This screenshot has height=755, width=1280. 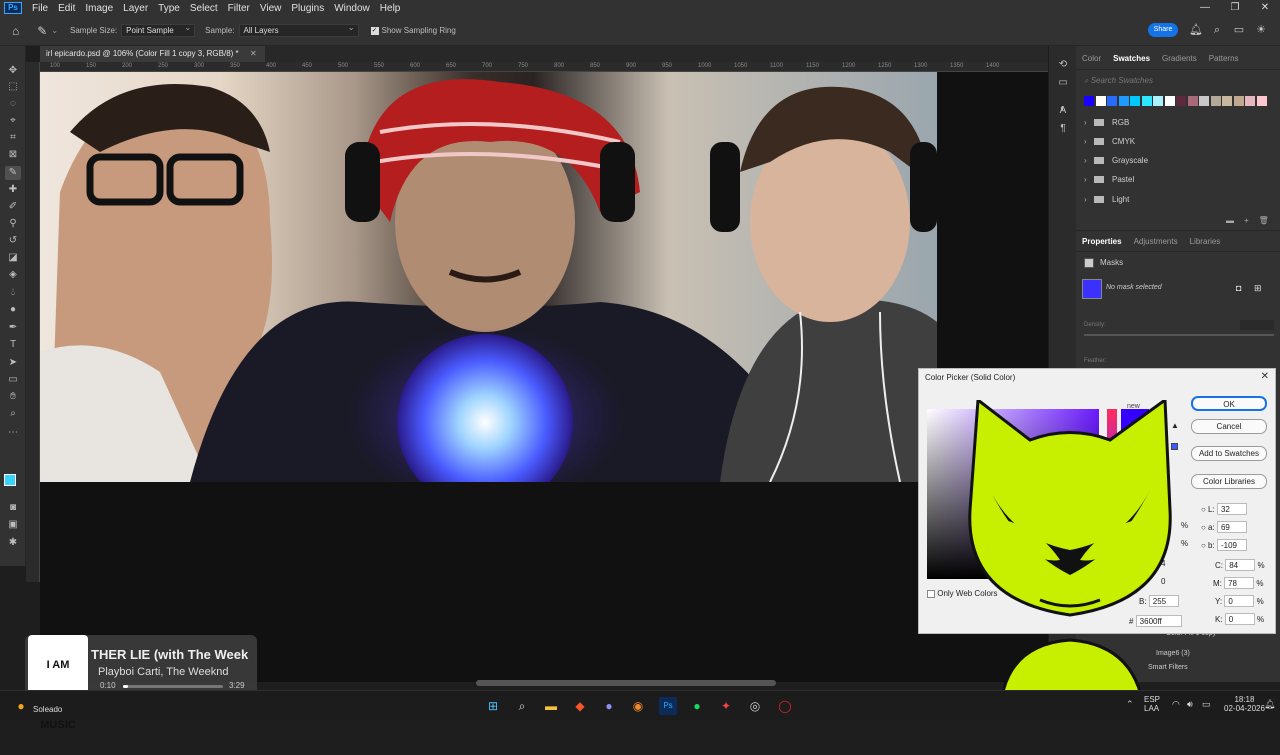 What do you see at coordinates (1109, 180) in the screenshot?
I see `swatch-folder-pastel: › Pastel` at bounding box center [1109, 180].